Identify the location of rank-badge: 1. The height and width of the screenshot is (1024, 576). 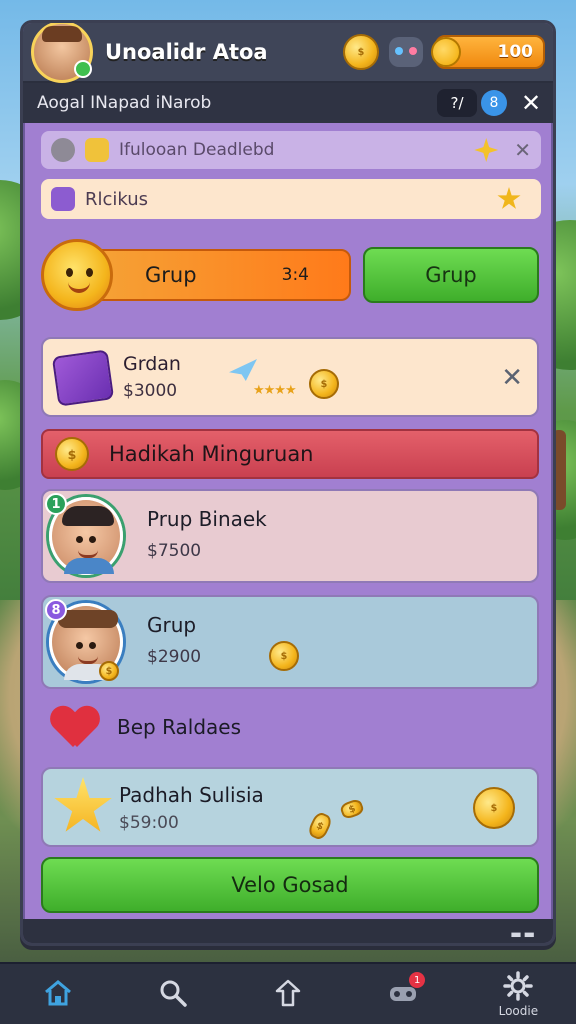
(56, 504).